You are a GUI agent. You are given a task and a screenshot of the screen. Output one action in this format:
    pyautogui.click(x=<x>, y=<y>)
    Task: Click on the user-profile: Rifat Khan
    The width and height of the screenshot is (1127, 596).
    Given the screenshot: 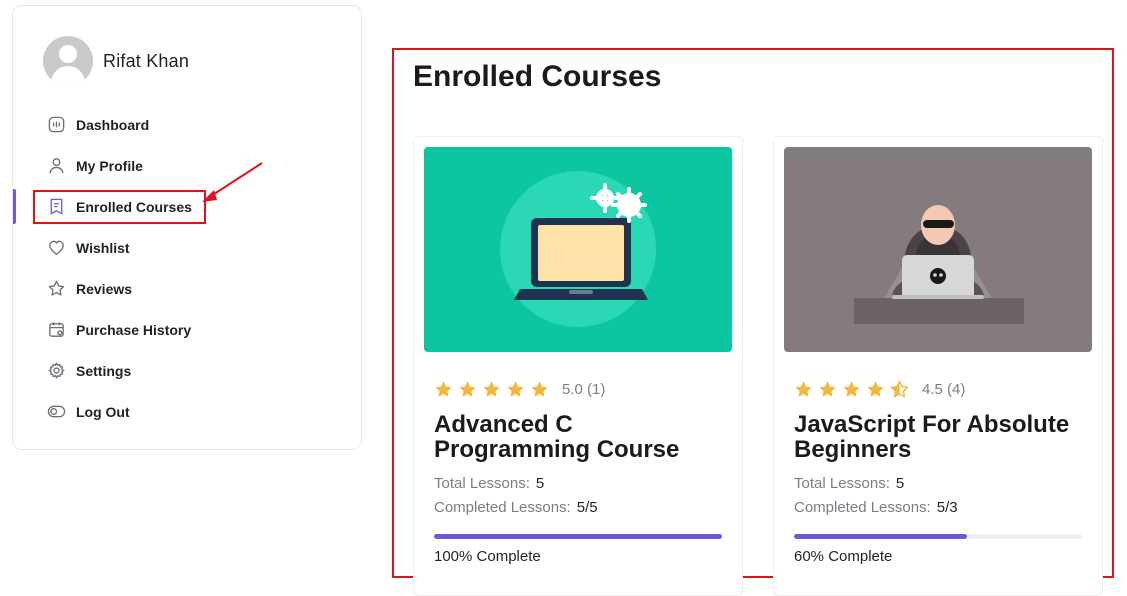 What is the action you would take?
    pyautogui.click(x=116, y=61)
    